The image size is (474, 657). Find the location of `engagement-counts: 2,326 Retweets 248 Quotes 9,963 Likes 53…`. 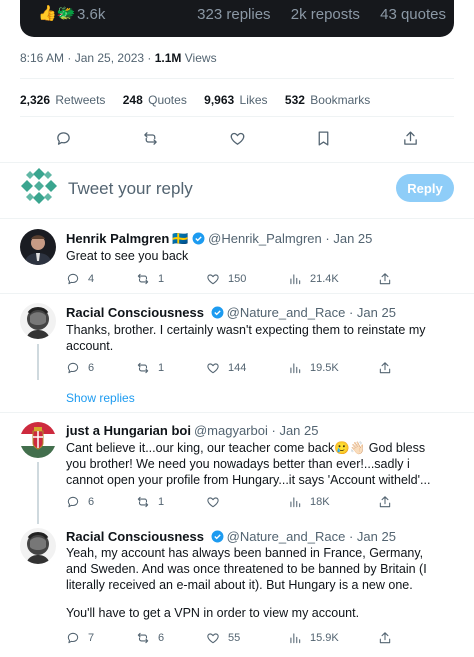

engagement-counts: 2,326 Retweets 248 Quotes 9,963 Likes 53… is located at coordinates (202, 100).